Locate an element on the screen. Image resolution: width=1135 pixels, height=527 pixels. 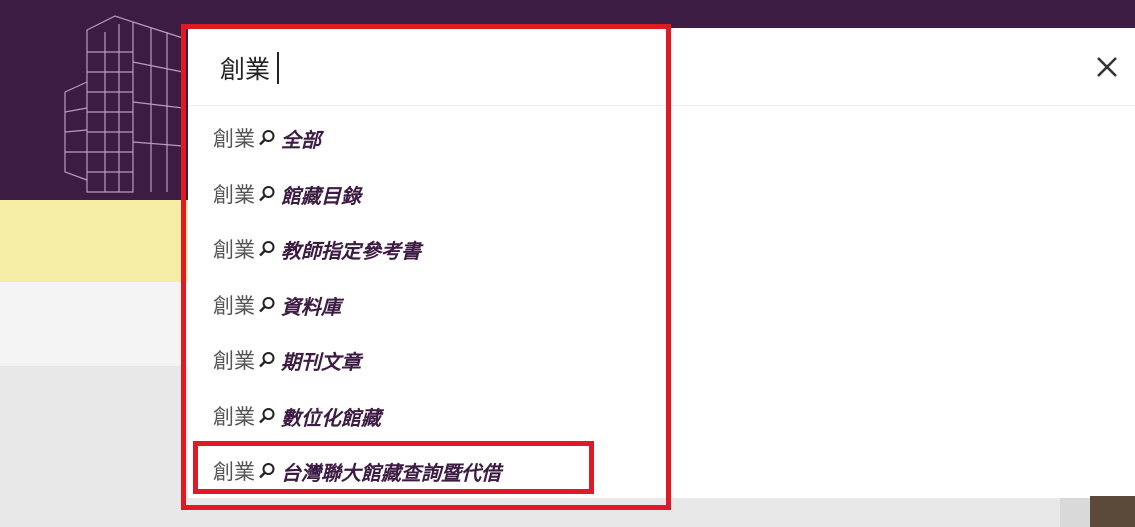
thumbnail-image is located at coordinates (1112, 511).